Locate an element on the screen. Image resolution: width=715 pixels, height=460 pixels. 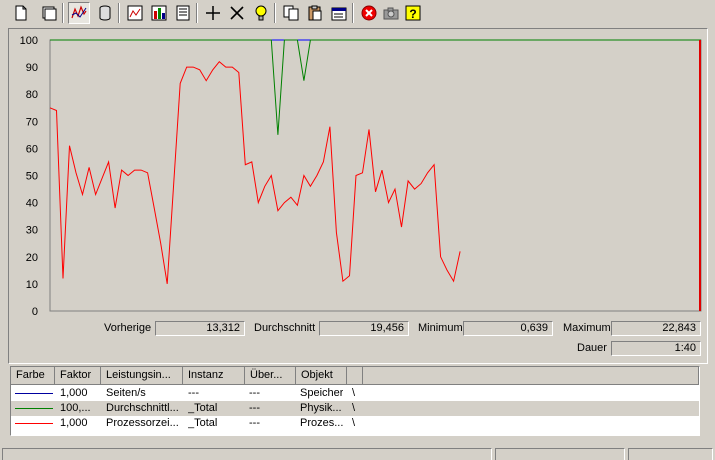
help-icon: ? is located at coordinates (413, 13).